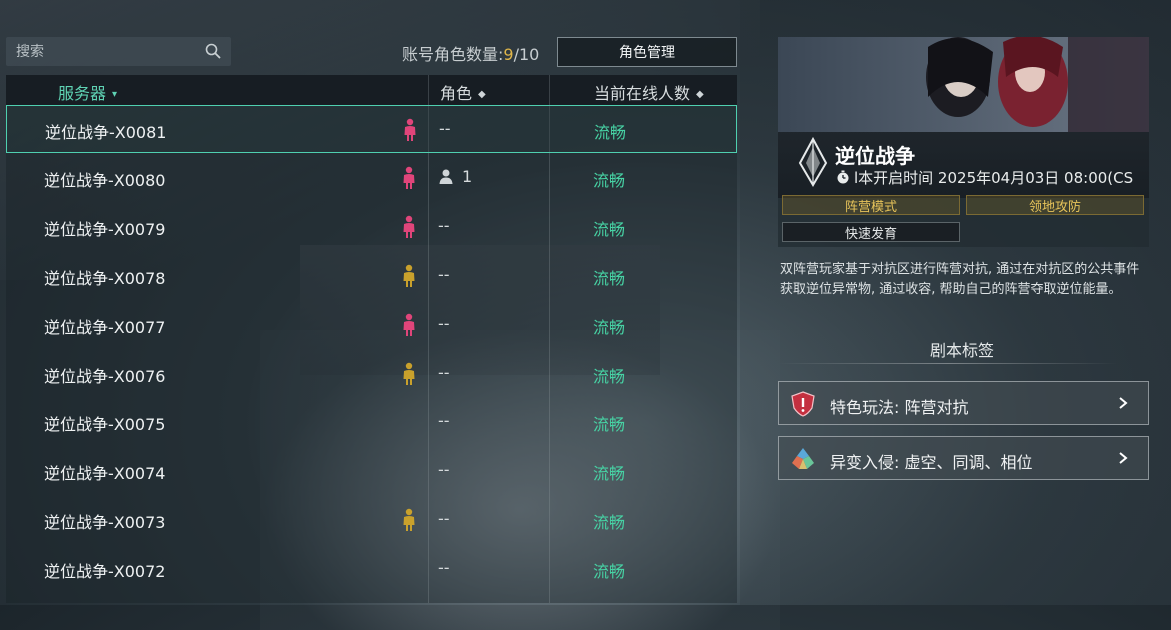 The width and height of the screenshot is (1171, 630). What do you see at coordinates (642, 93) in the screenshot?
I see `column-header-online-label: 当前在线人数` at bounding box center [642, 93].